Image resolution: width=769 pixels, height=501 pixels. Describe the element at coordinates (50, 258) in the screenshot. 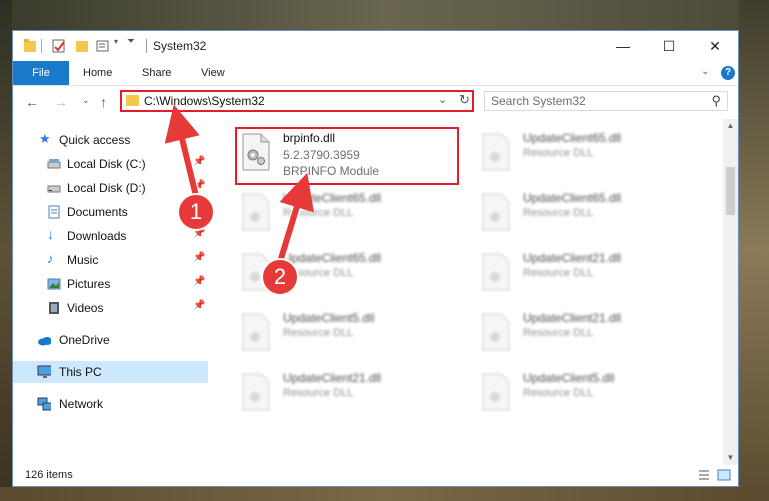

I see `music-icon: ♪` at that location.